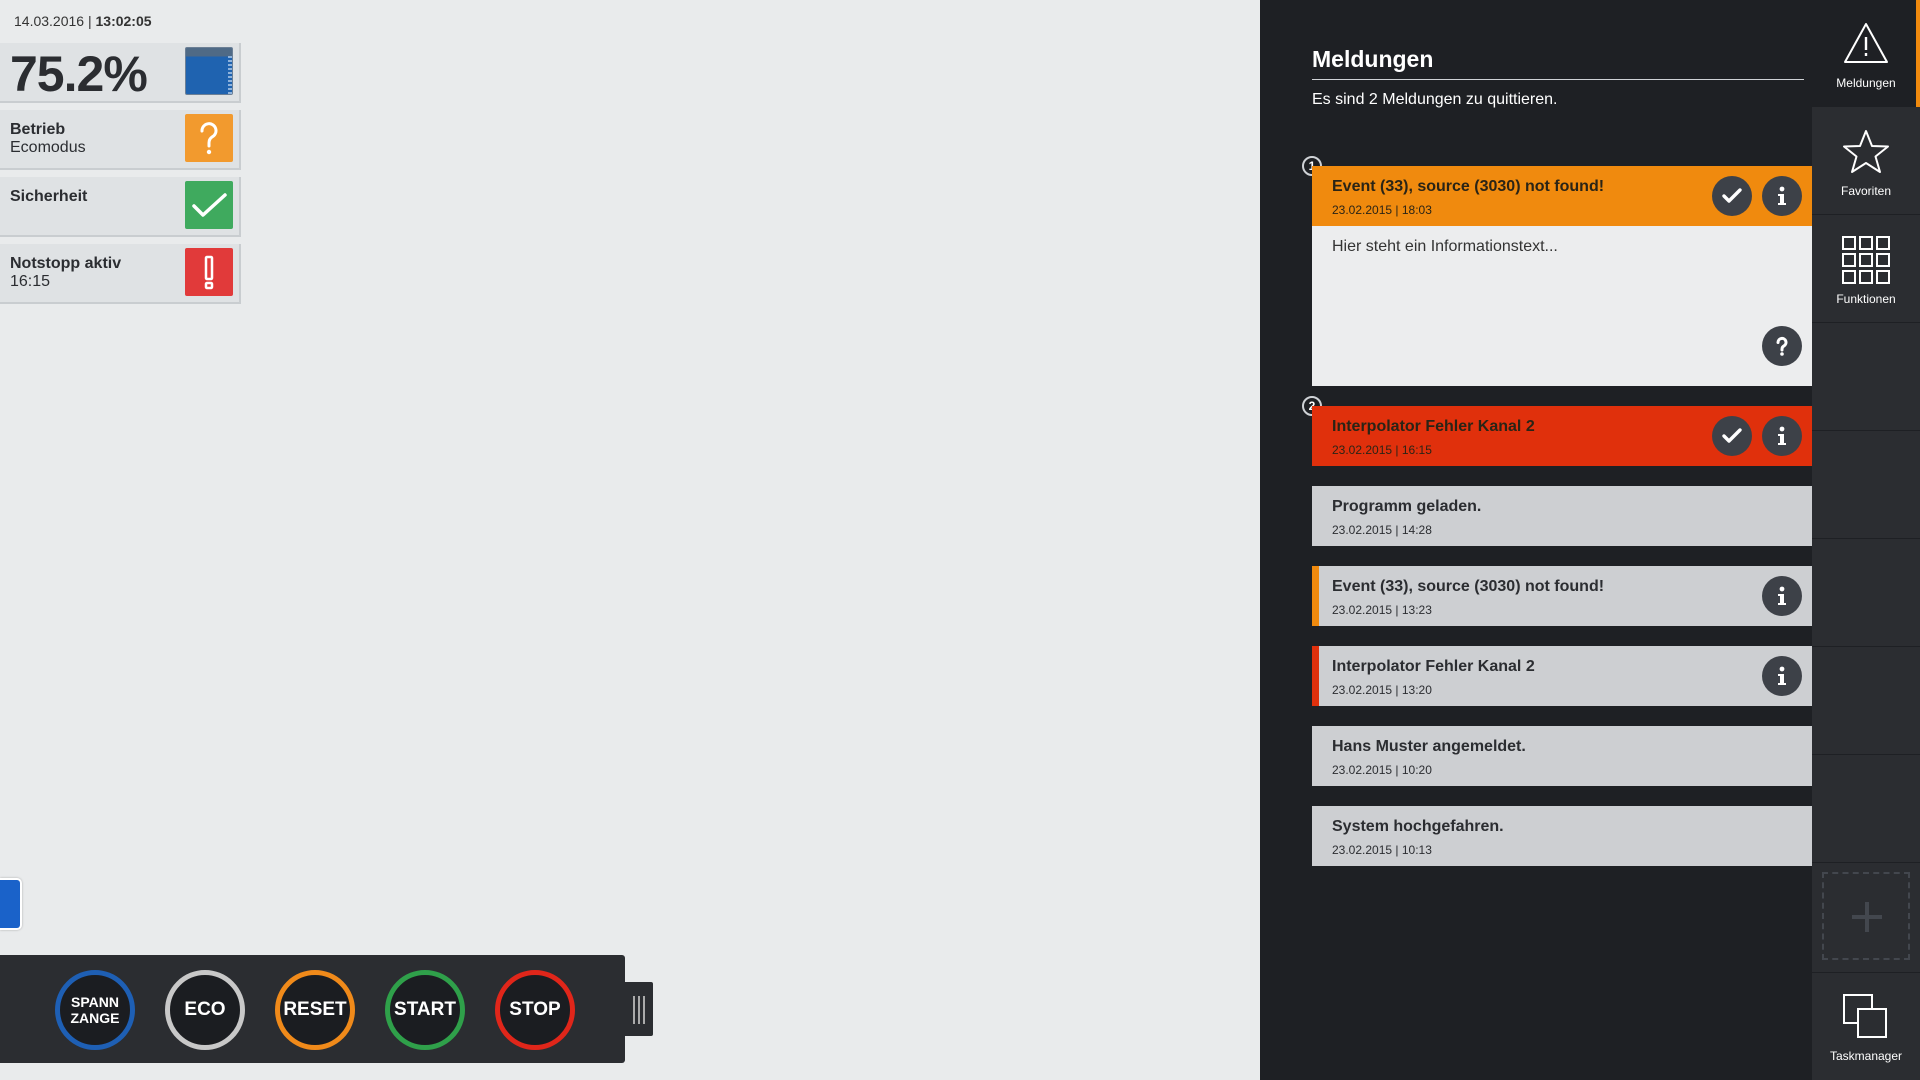  Describe the element at coordinates (1382, 770) in the screenshot. I see `message-date: 23.02.2015 | 10:20` at that location.